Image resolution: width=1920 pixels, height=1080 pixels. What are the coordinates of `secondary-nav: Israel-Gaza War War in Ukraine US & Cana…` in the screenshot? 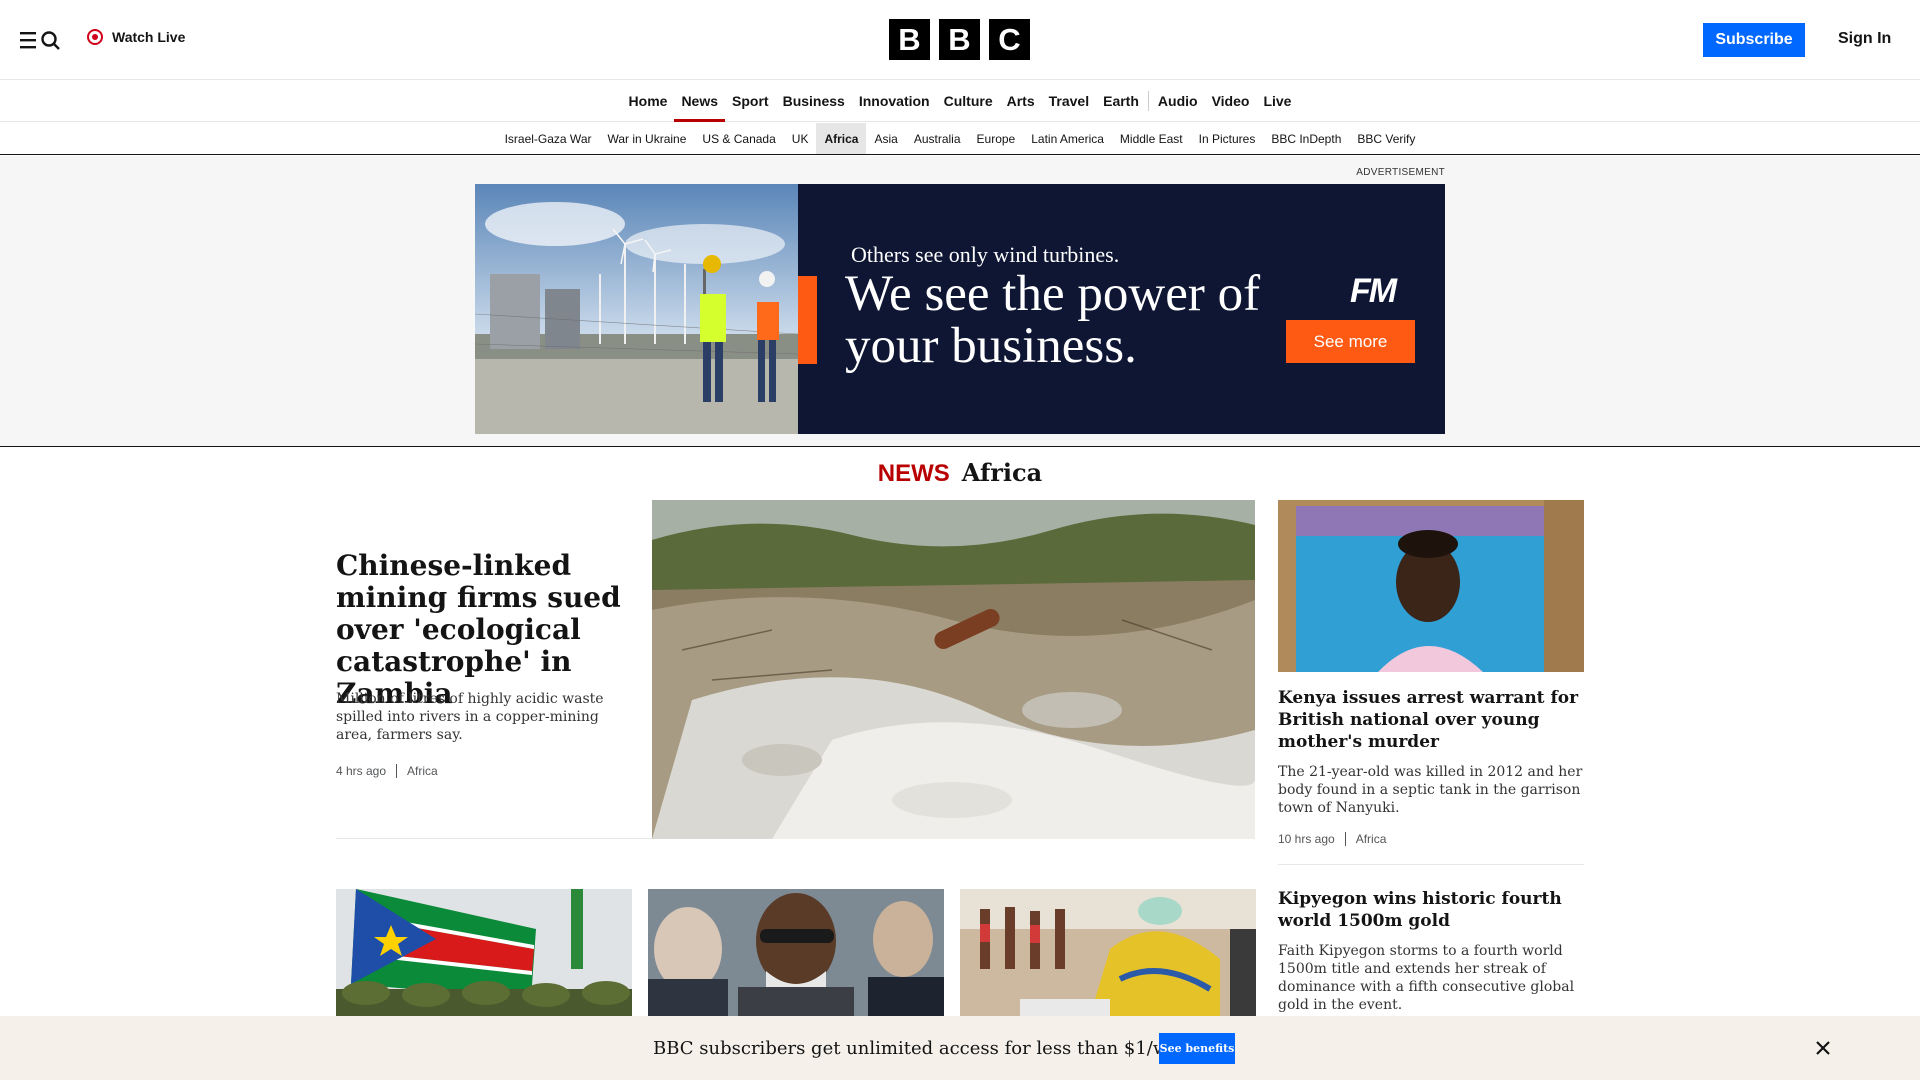 It's located at (960, 139).